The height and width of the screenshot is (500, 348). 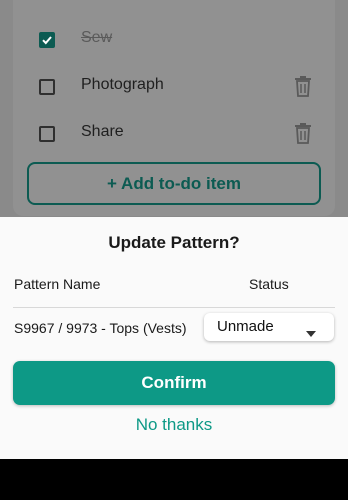 What do you see at coordinates (102, 131) in the screenshot?
I see `todo-label: Share` at bounding box center [102, 131].